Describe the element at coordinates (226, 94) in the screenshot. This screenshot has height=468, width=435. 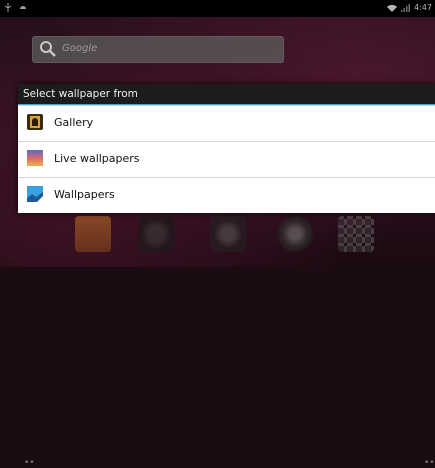
I see `dialog-title: Select wallpaper from` at that location.